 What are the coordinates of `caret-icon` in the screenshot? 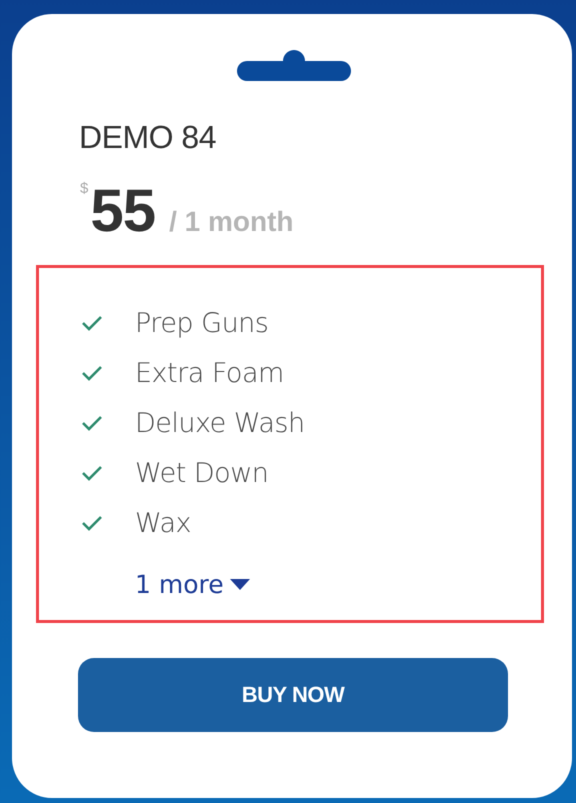 It's located at (240, 584).